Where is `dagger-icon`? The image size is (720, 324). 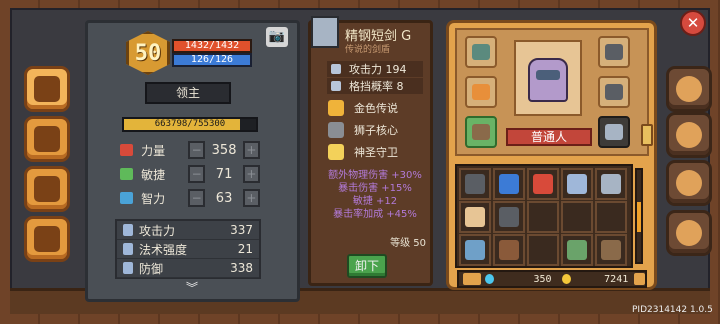 dagger-icon is located at coordinates (475, 250).